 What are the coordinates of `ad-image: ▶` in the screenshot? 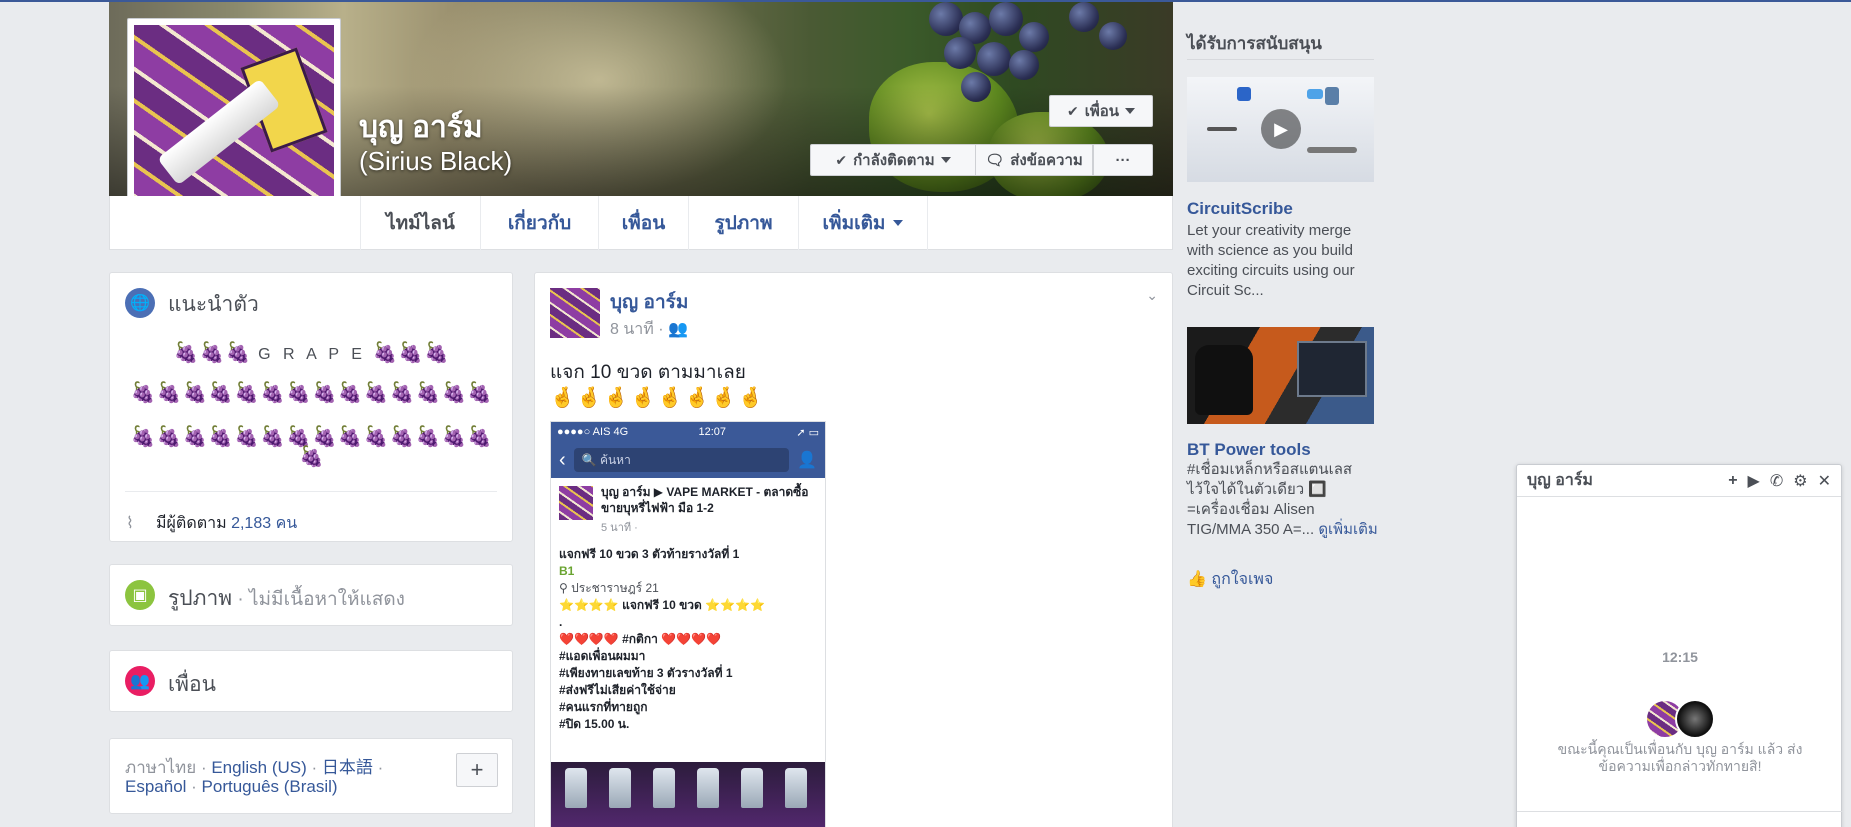 It's located at (1280, 129).